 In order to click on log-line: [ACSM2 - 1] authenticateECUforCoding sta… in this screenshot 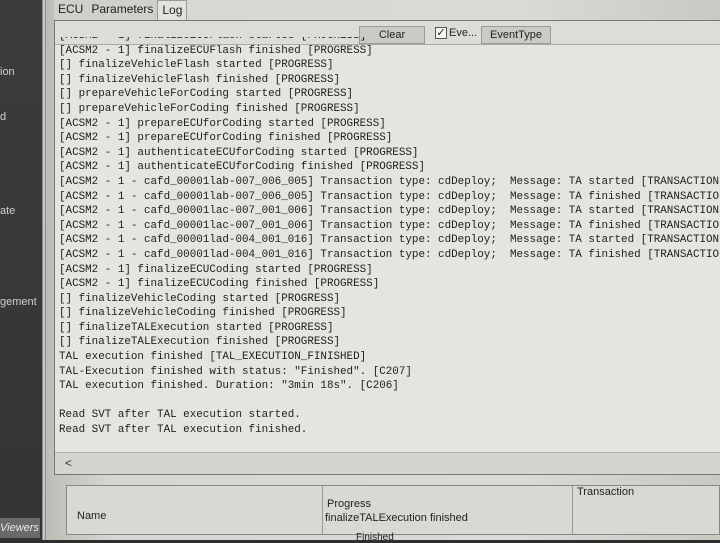, I will do `click(239, 152)`.